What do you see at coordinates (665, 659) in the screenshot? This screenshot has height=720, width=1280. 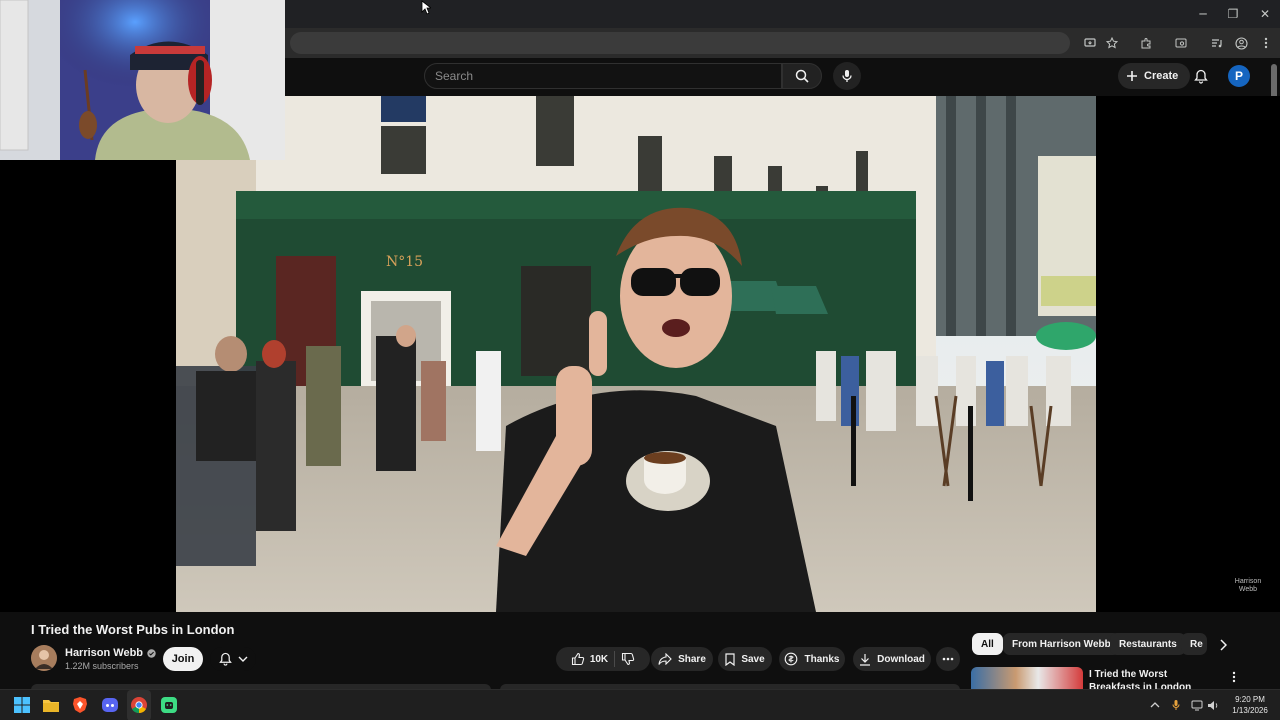 I see `share-icon` at bounding box center [665, 659].